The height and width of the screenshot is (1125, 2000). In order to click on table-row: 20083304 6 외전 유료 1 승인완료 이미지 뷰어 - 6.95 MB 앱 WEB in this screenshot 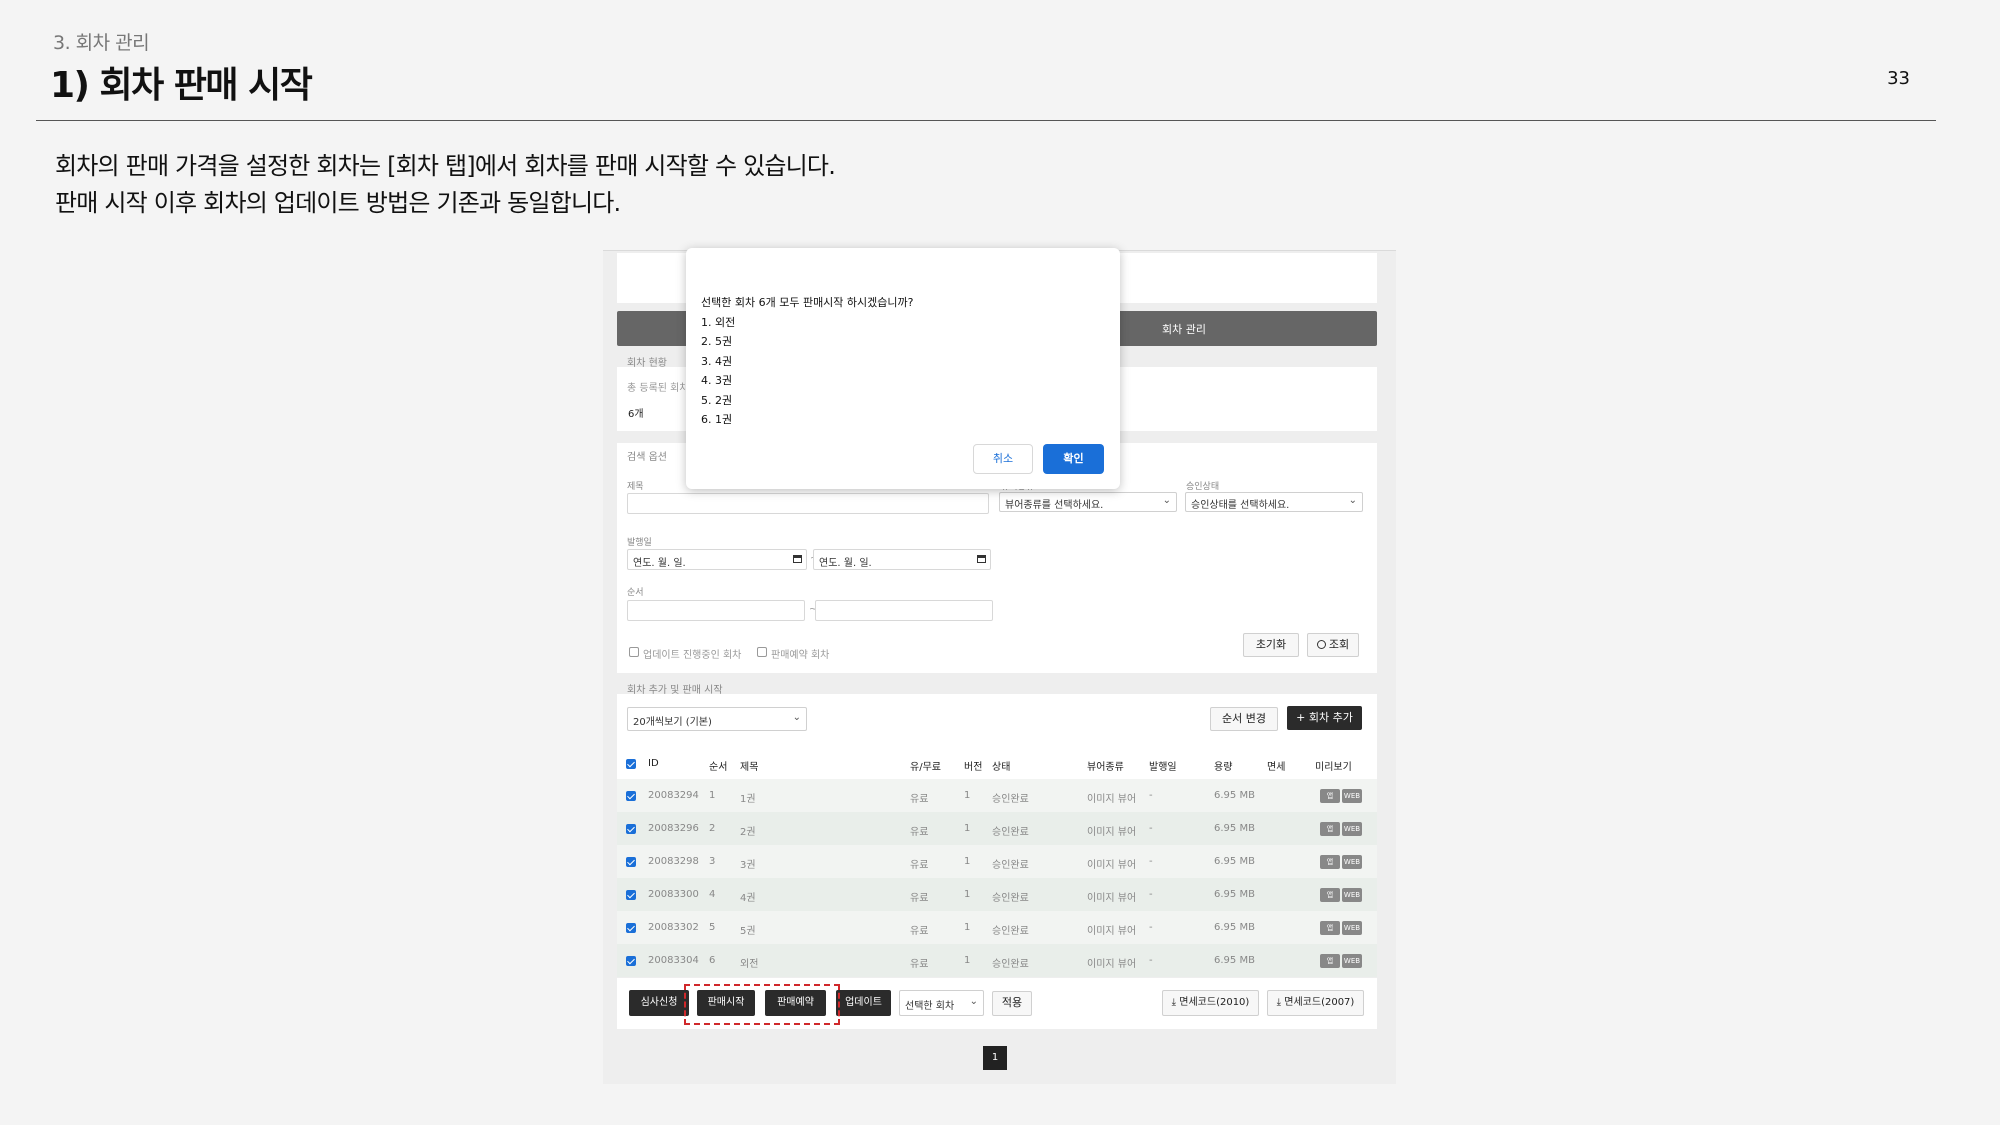, I will do `click(997, 960)`.